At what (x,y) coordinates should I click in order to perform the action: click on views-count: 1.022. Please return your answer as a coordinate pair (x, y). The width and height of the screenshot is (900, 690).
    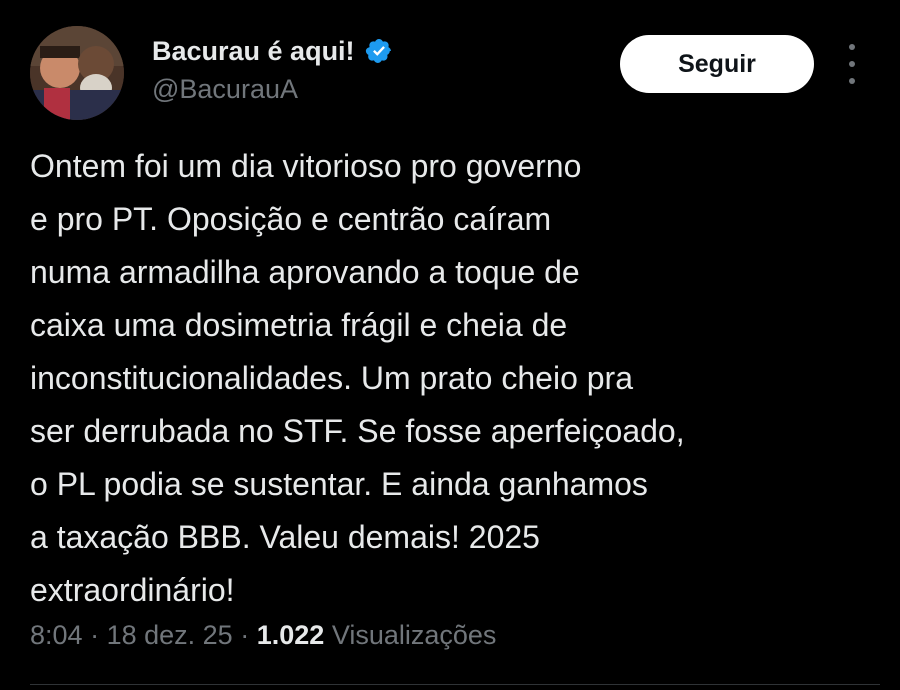
    Looking at the image, I should click on (290, 635).